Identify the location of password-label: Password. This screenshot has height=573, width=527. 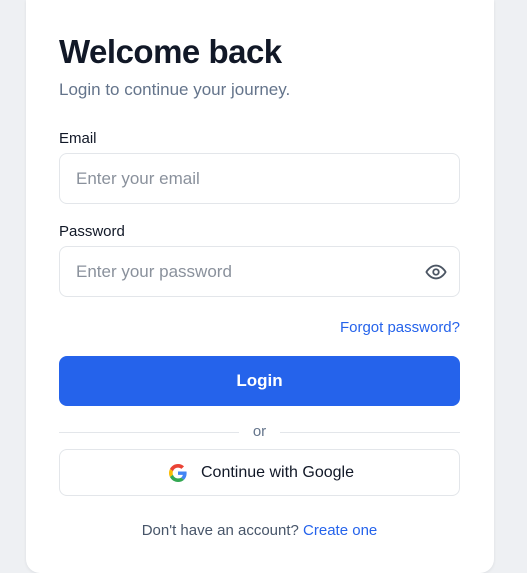
(92, 231).